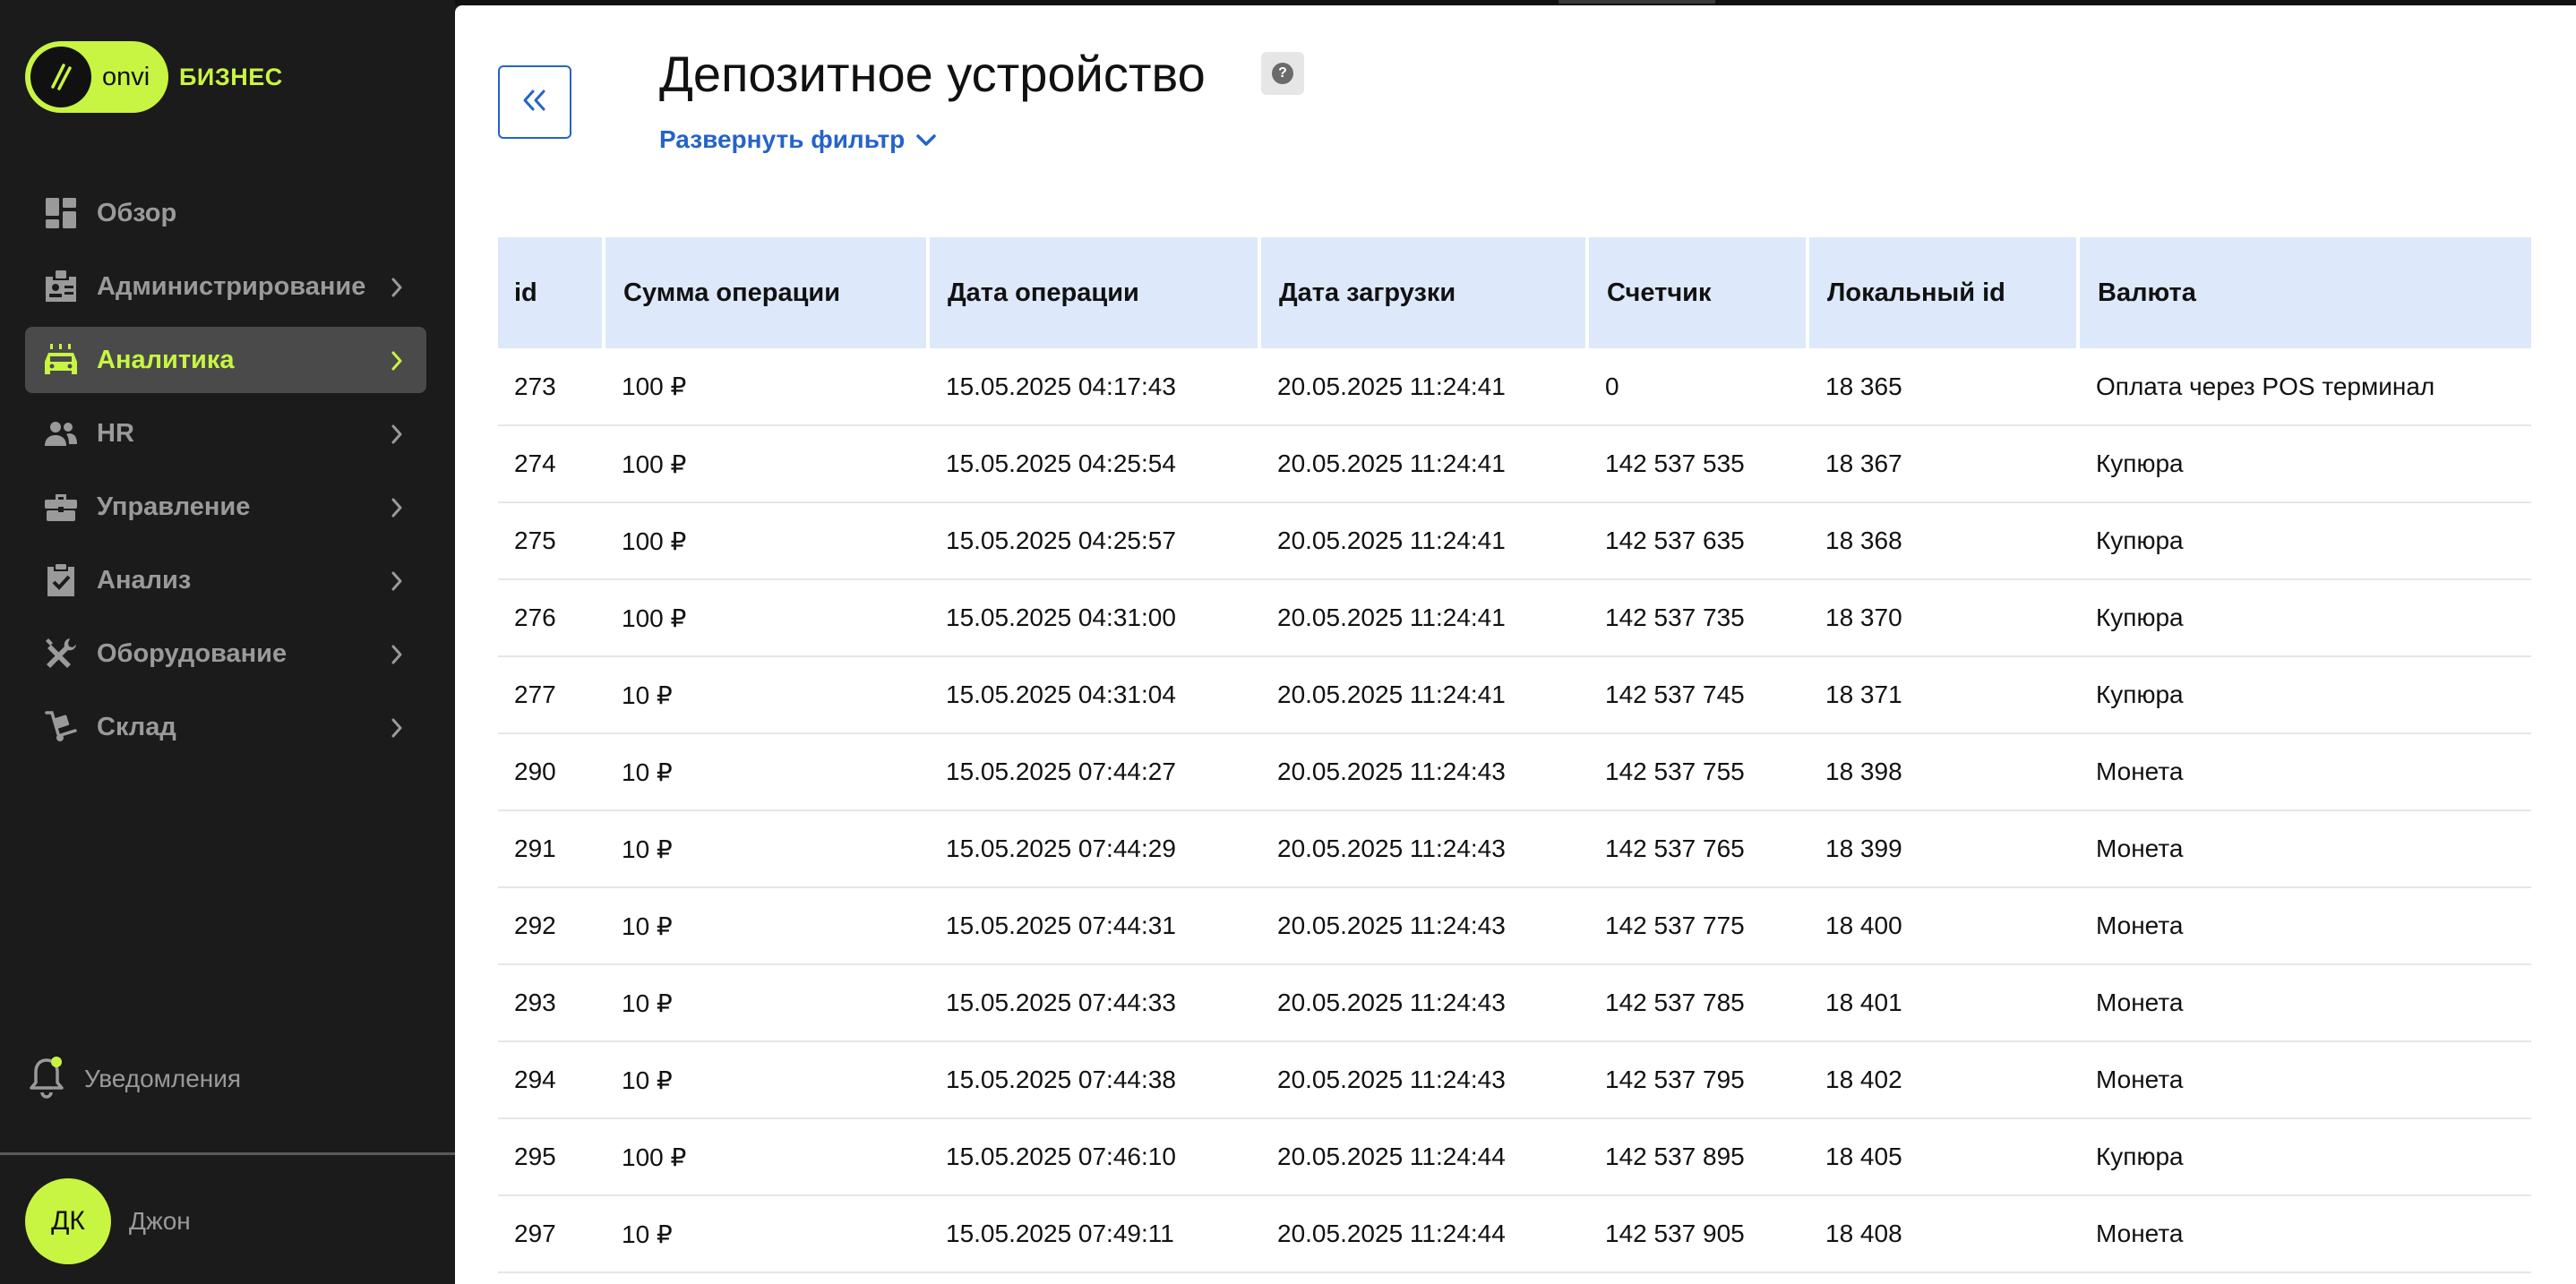 Image resolution: width=2576 pixels, height=1284 pixels. Describe the element at coordinates (46, 1079) in the screenshot. I see `bell-icon` at that location.